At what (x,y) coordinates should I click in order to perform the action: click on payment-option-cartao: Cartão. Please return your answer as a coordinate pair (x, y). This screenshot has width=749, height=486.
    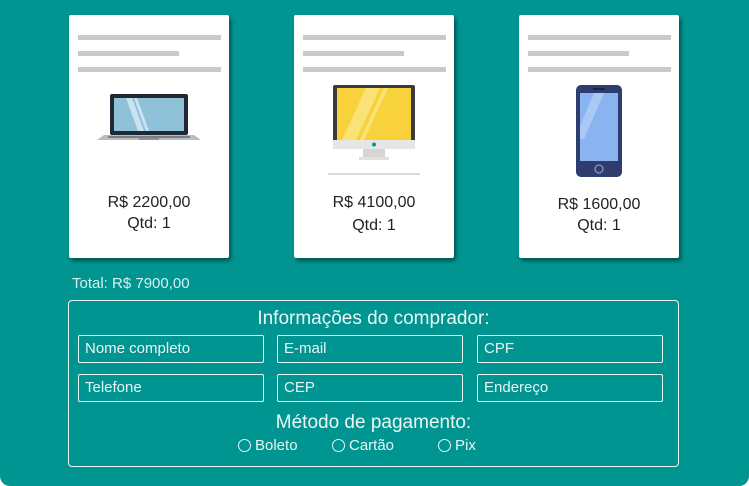
    Looking at the image, I should click on (363, 445).